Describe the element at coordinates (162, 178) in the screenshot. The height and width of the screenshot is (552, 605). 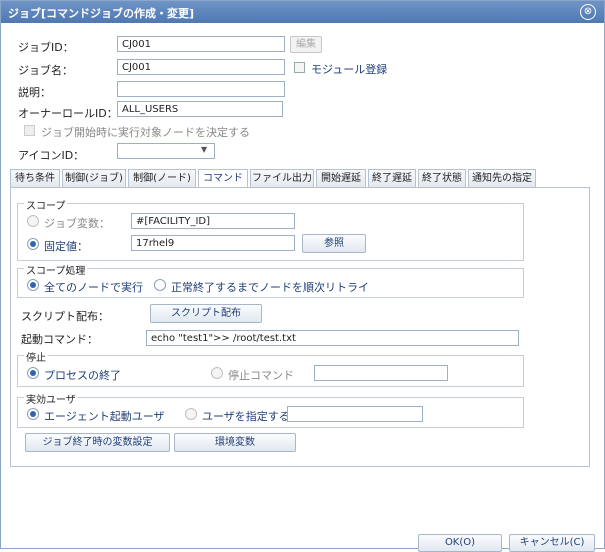
I see `tab-control-node: 制御(ノード)` at that location.